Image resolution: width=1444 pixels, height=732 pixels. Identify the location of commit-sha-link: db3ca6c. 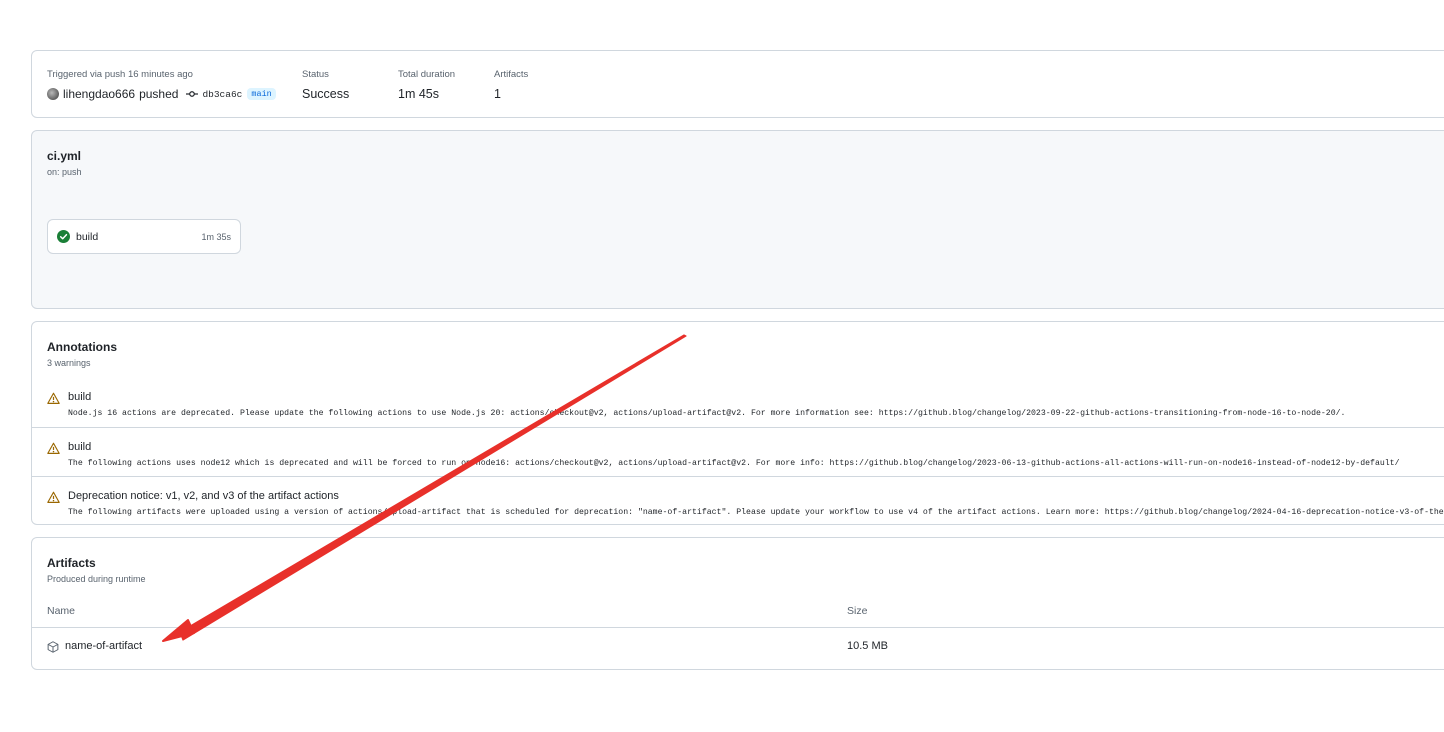
(222, 94).